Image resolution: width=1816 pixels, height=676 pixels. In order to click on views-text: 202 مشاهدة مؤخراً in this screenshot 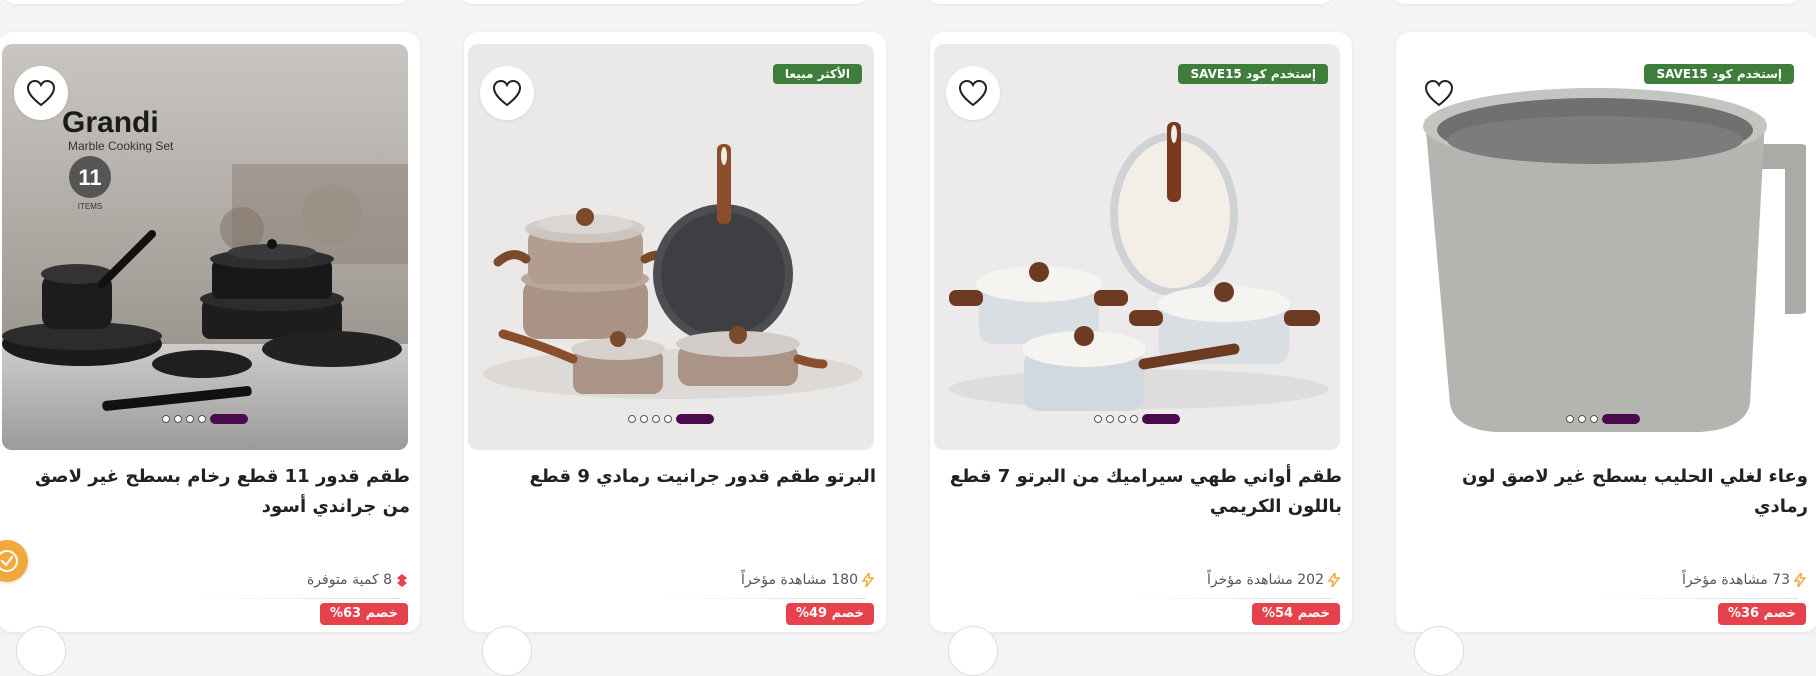, I will do `click(1265, 580)`.